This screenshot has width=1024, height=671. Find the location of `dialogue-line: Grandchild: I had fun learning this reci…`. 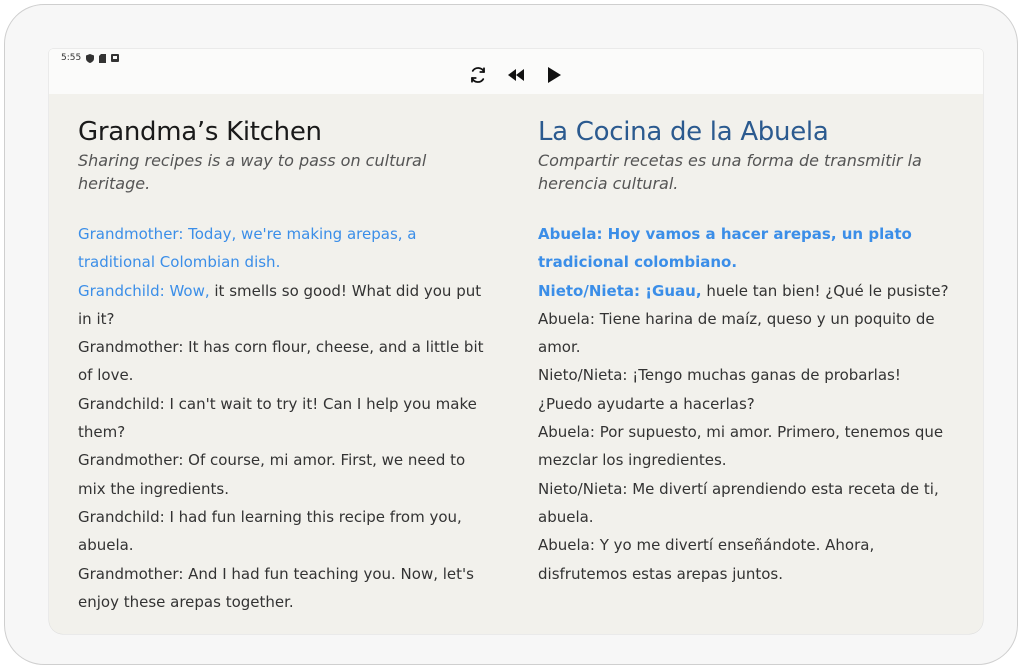

dialogue-line: Grandchild: I had fun learning this reci… is located at coordinates (285, 531).